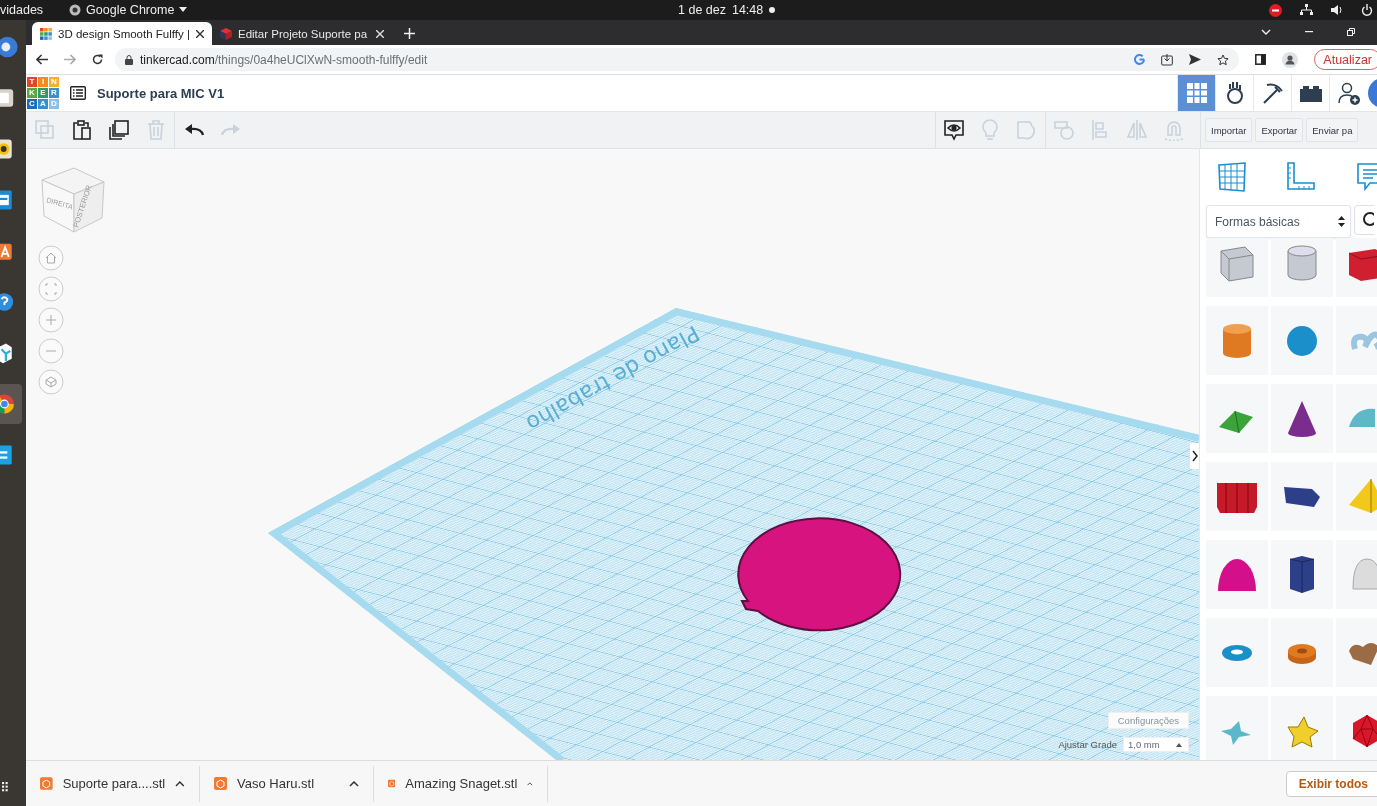 The height and width of the screenshot is (806, 1377). What do you see at coordinates (43, 104) in the screenshot?
I see `logo-tile: A` at bounding box center [43, 104].